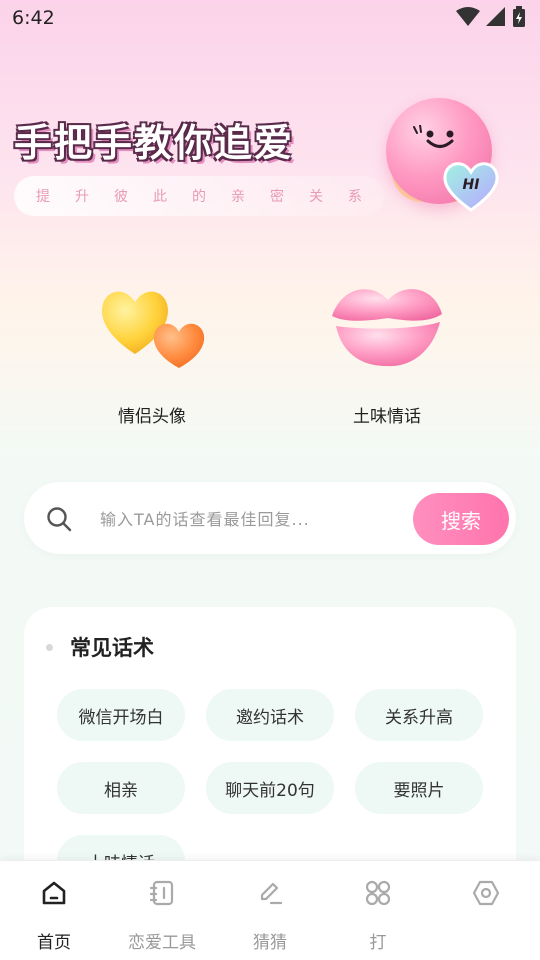 Image resolution: width=540 pixels, height=960 pixels. I want to click on phrase-chip: 微信开场白, so click(121, 715).